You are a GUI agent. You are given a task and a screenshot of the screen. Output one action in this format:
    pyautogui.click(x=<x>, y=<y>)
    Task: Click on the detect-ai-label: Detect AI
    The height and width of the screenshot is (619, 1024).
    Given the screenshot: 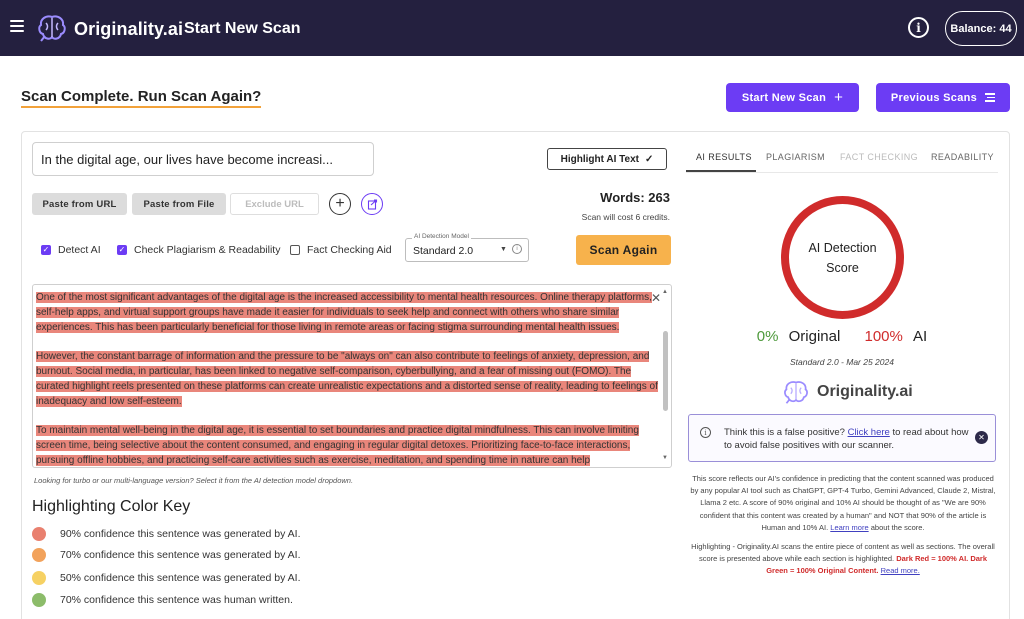 What is the action you would take?
    pyautogui.click(x=79, y=250)
    